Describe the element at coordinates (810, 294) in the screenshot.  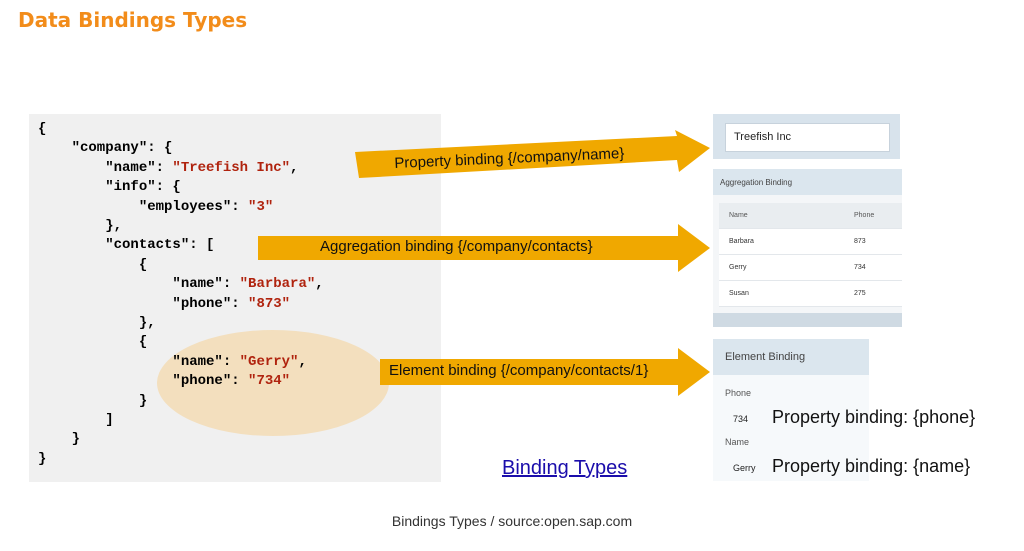
I see `table-row: Susan 275` at that location.